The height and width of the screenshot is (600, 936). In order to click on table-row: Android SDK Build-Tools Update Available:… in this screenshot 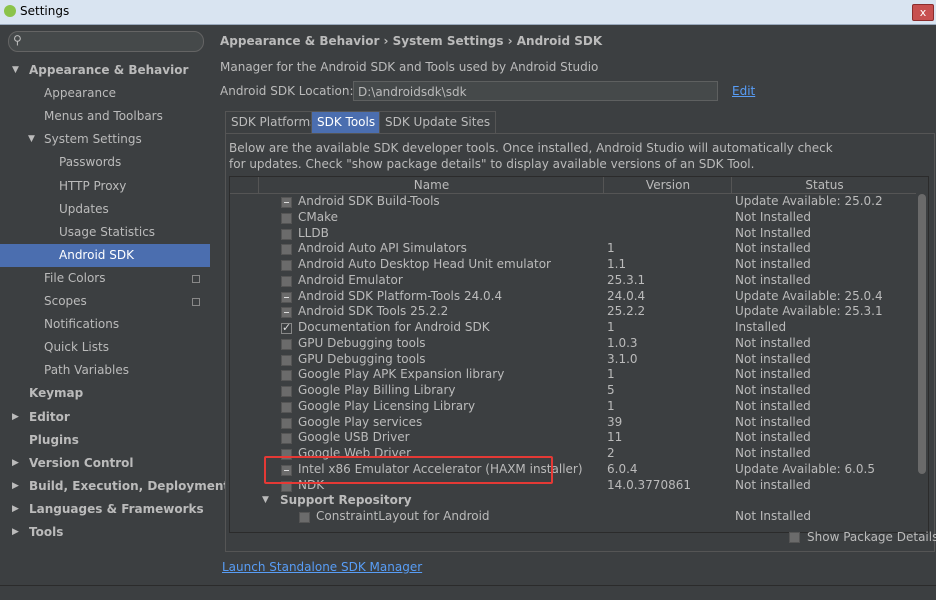, I will do `click(573, 202)`.